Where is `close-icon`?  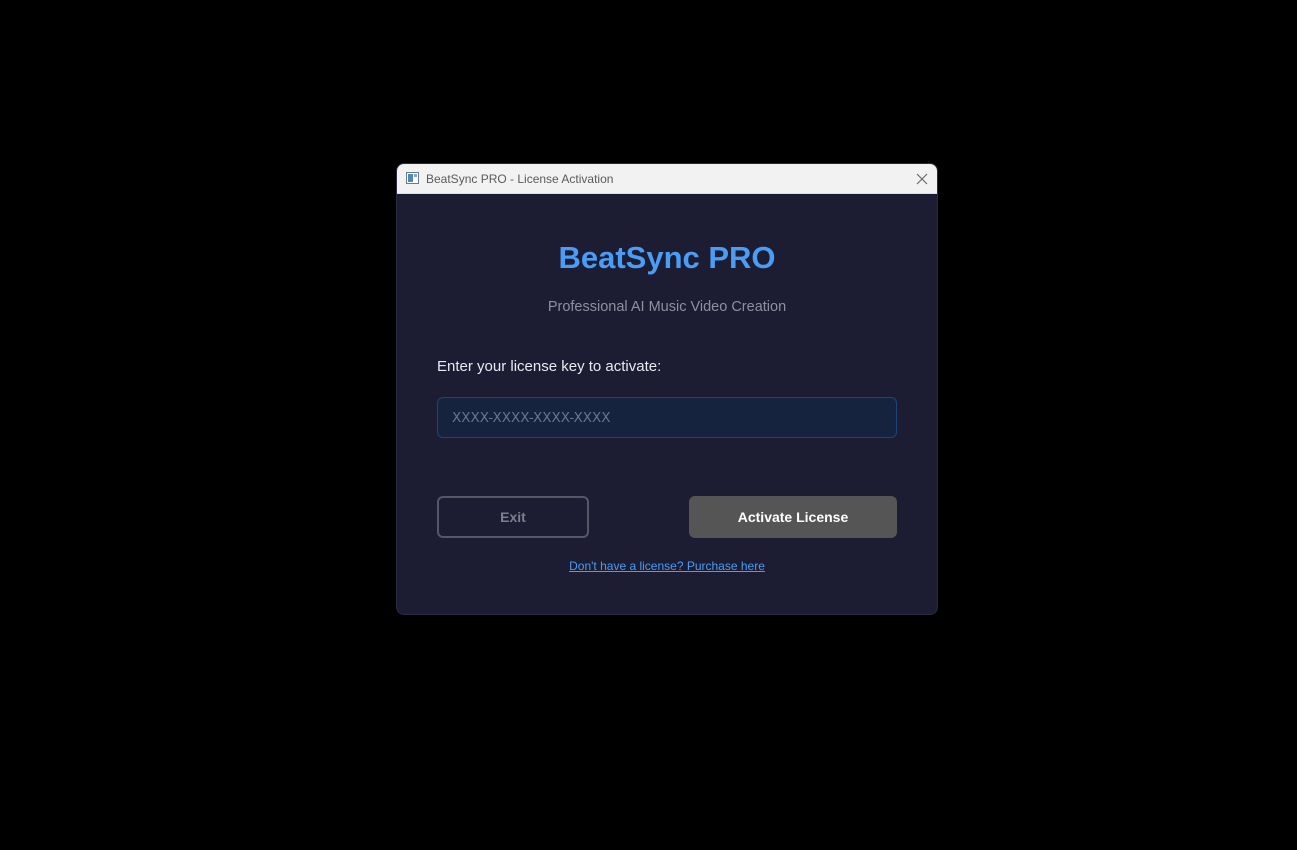
close-icon is located at coordinates (922, 179).